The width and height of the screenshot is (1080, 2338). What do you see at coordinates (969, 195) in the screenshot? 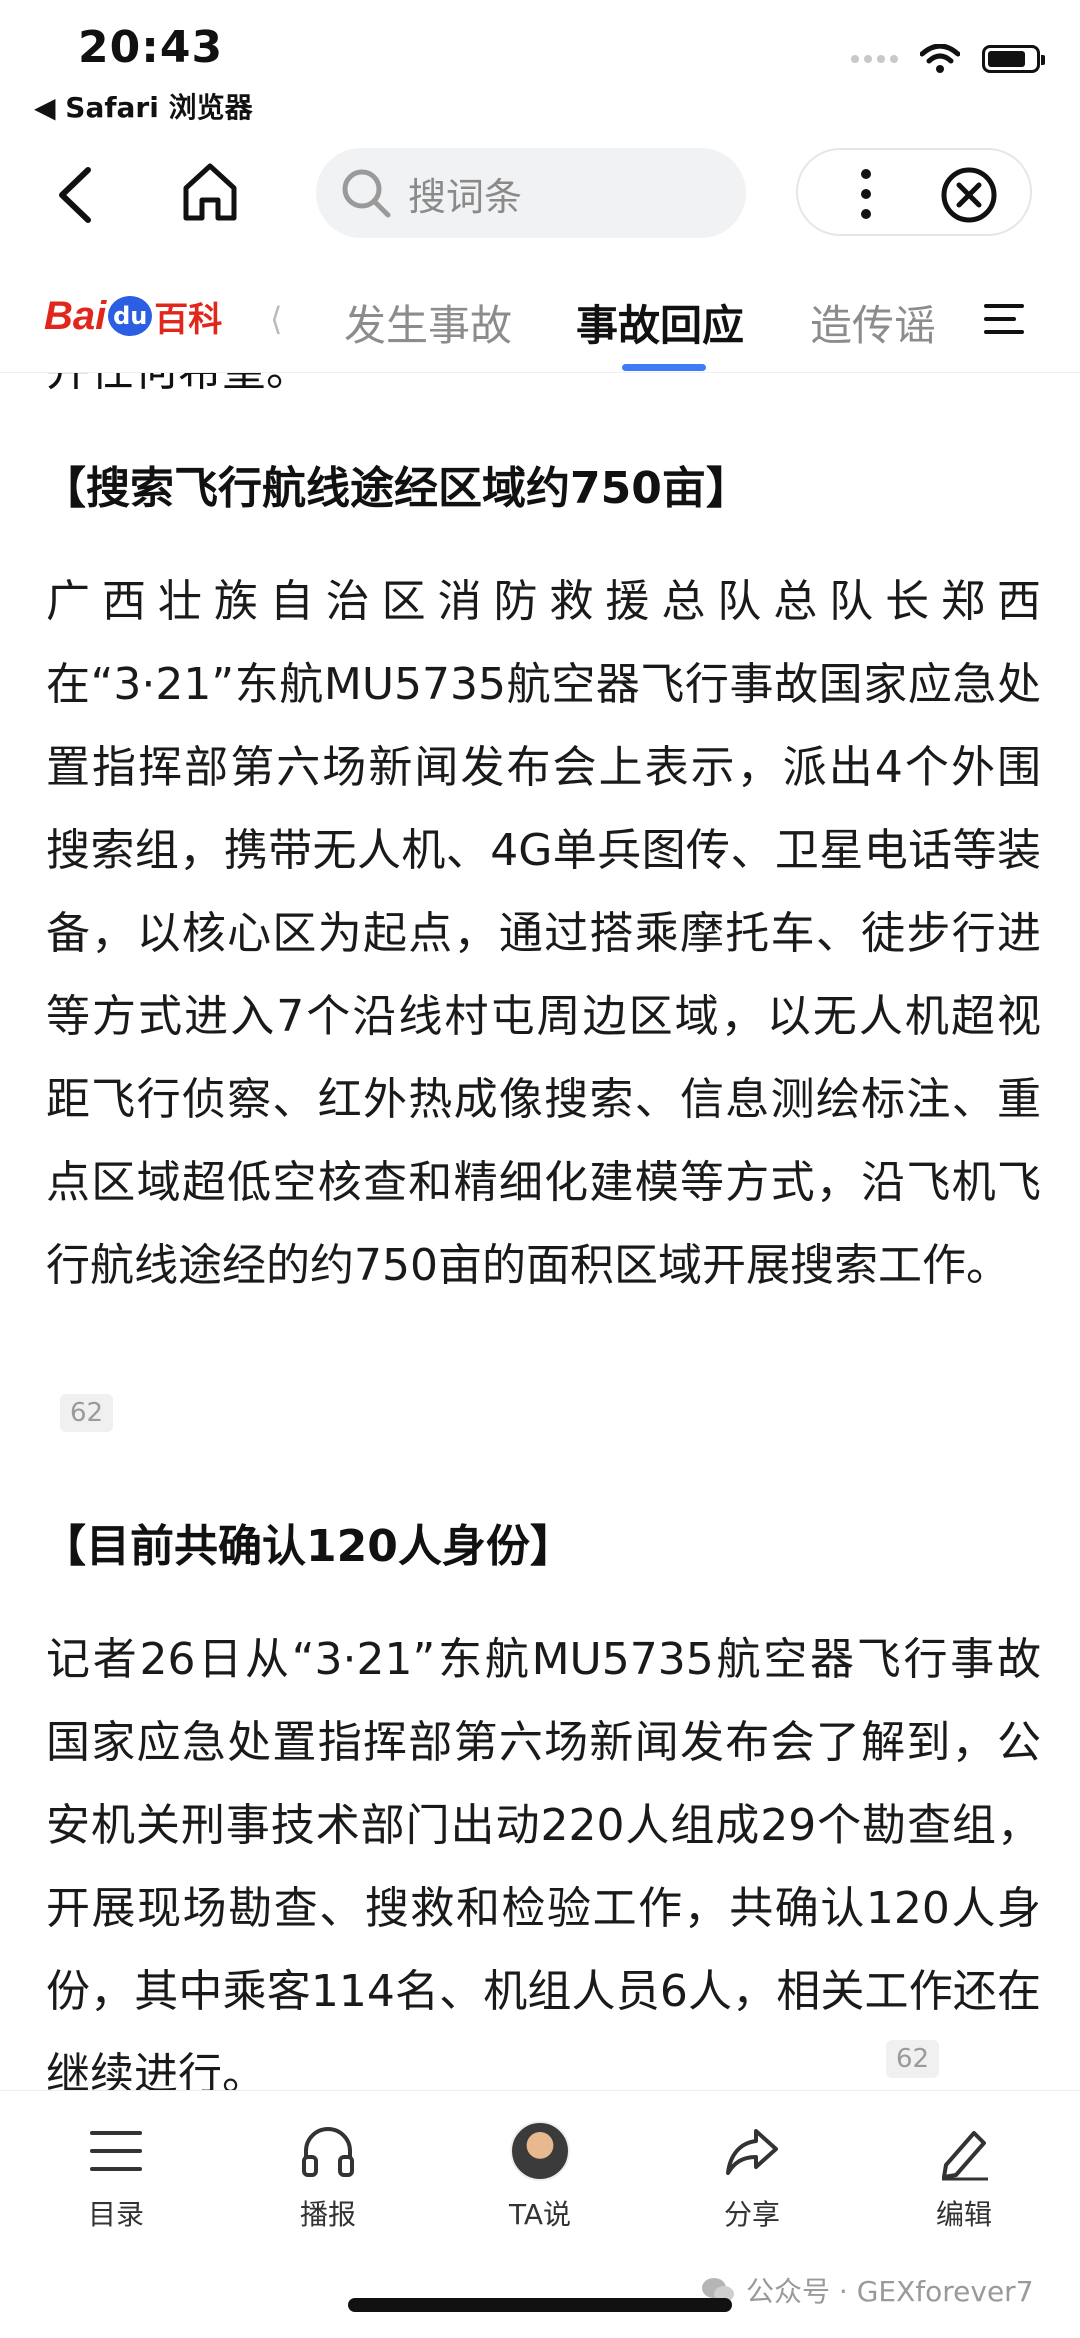
I see `close-icon` at bounding box center [969, 195].